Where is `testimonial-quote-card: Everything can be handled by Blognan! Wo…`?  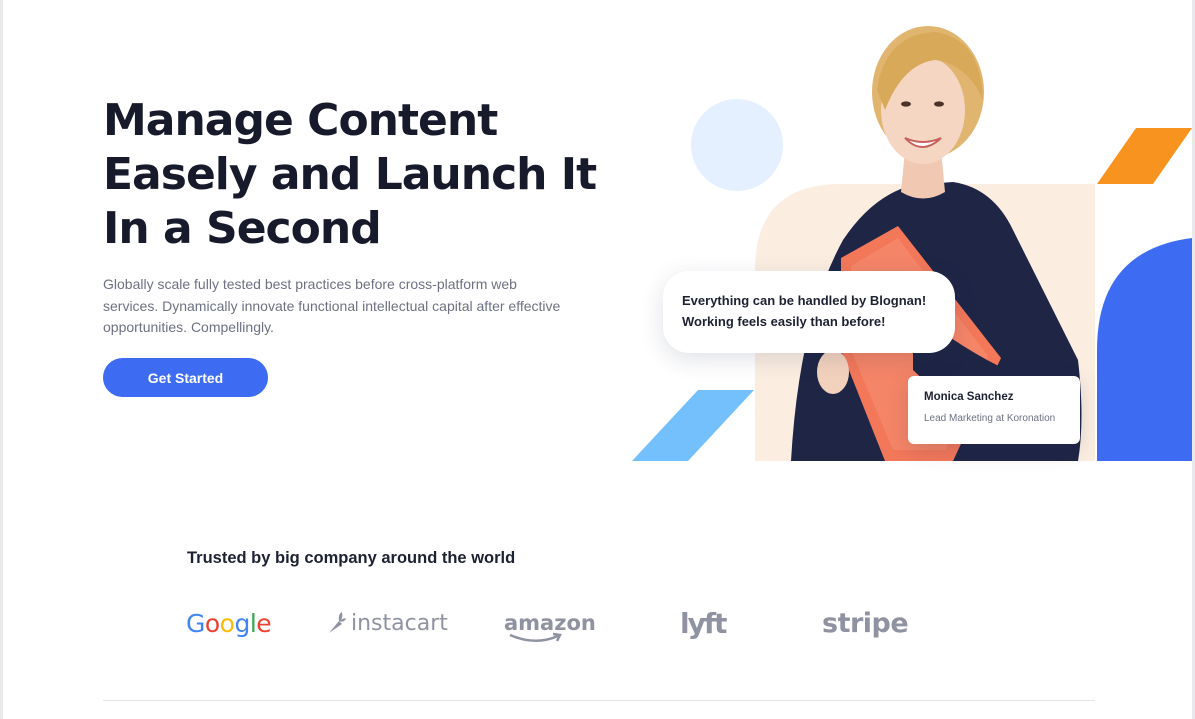
testimonial-quote-card: Everything can be handled by Blognan! Wo… is located at coordinates (809, 312).